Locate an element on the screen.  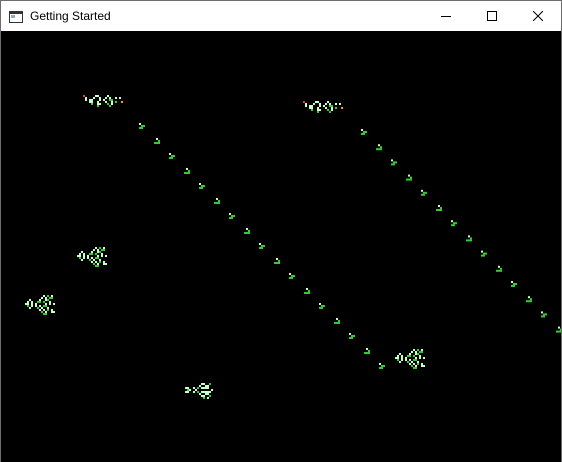
maximize-button is located at coordinates (492, 16).